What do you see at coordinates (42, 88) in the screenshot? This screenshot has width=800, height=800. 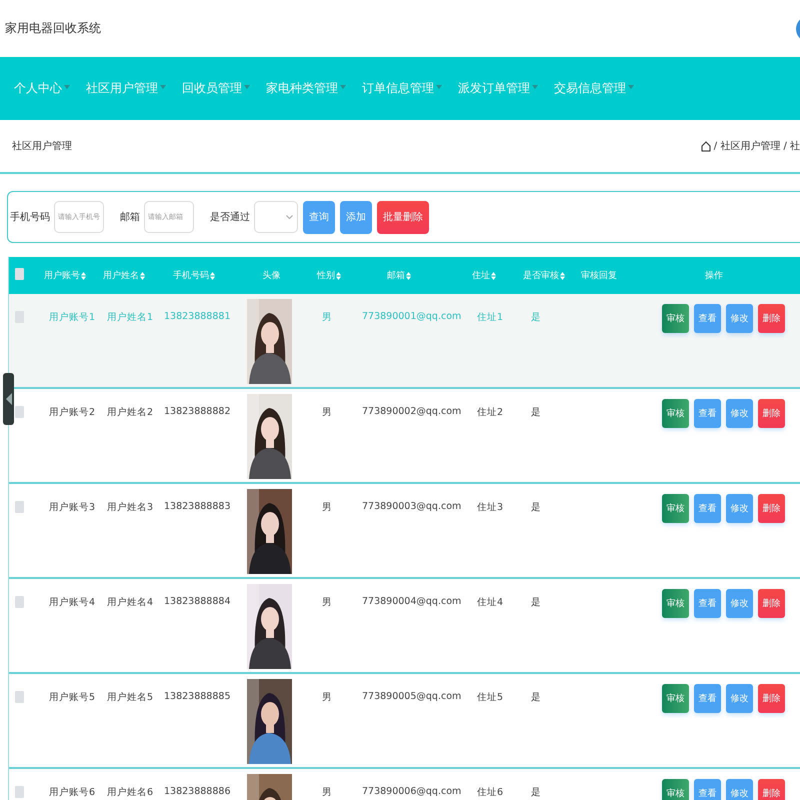 I see `nav-item: 个人中心` at bounding box center [42, 88].